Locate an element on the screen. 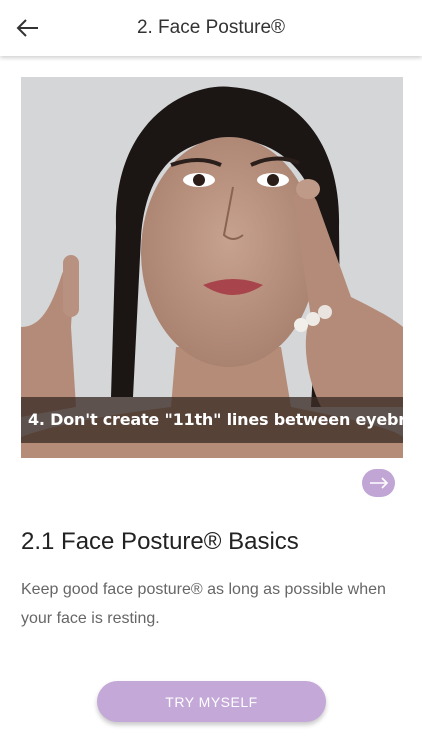 The height and width of the screenshot is (750, 422). arrow-right-icon is located at coordinates (378, 483).